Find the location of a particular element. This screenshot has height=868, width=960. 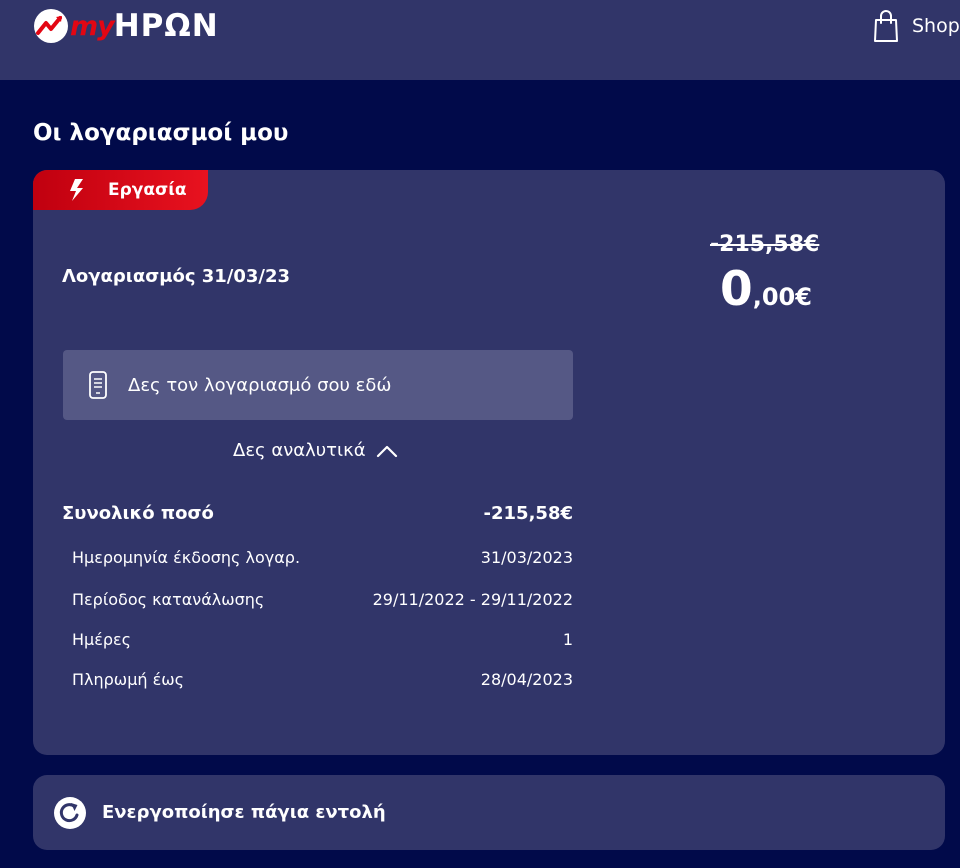

detail-row-issue-date: Ημερομηνία έκδοσης λογαρ. 31/03/2023 is located at coordinates (322, 557).